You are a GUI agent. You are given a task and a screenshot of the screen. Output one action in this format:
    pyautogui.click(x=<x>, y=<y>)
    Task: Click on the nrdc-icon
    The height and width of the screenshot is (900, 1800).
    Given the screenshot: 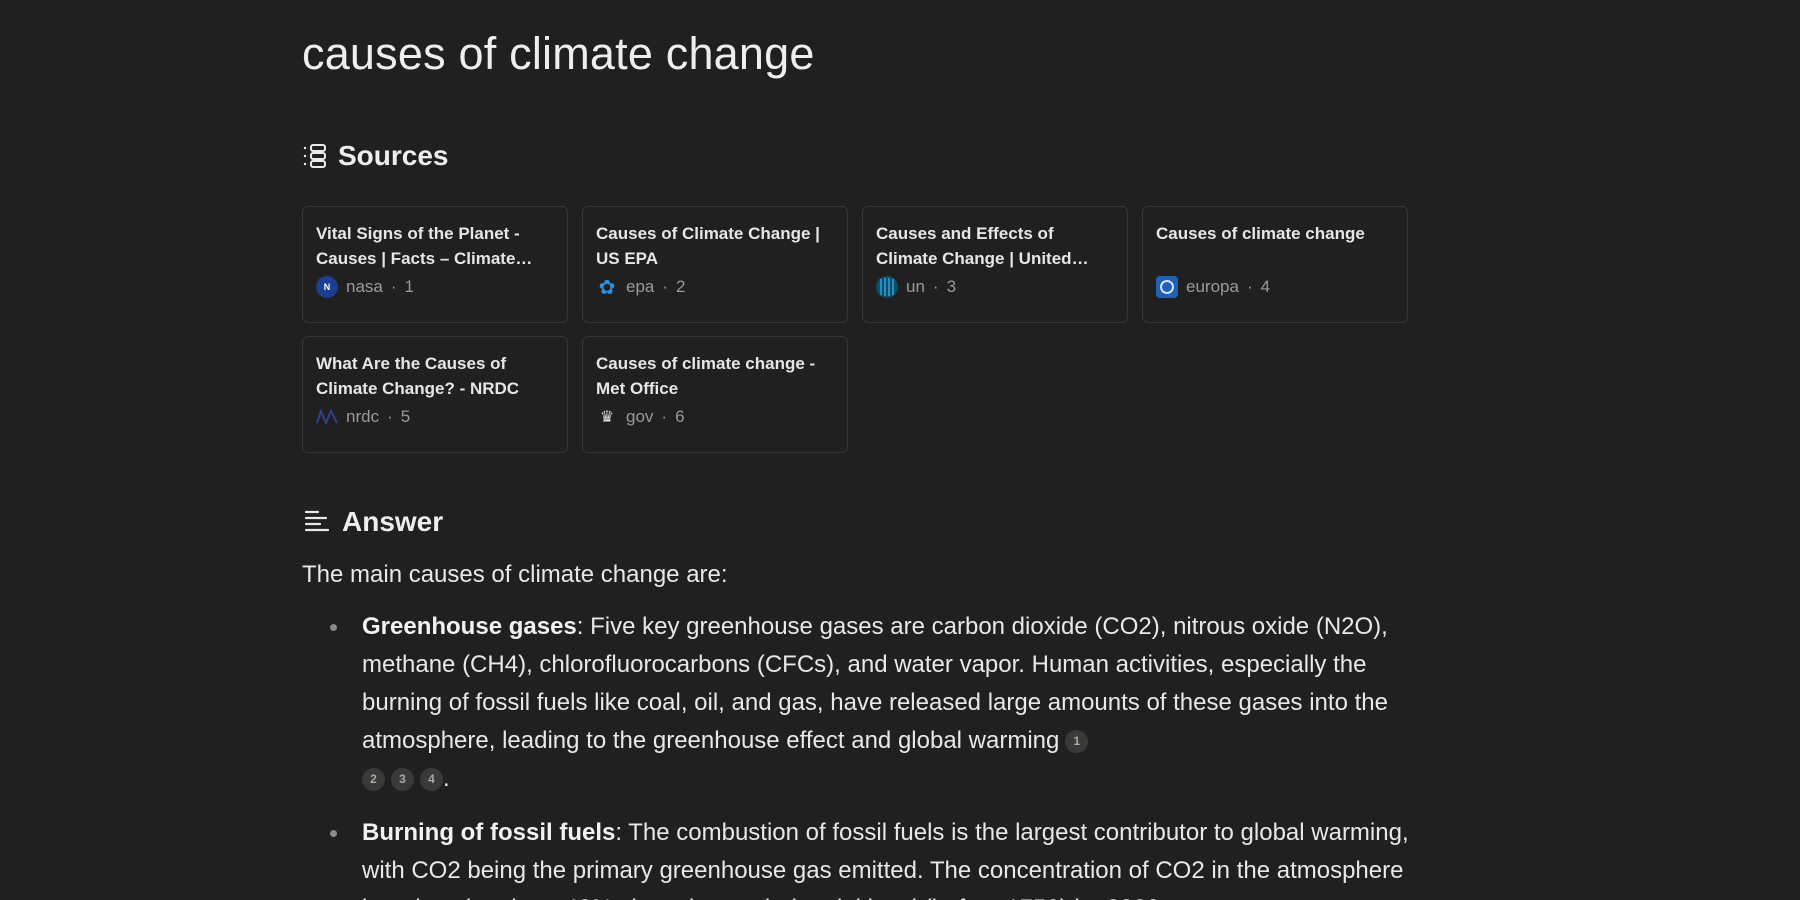 What is the action you would take?
    pyautogui.click(x=327, y=417)
    